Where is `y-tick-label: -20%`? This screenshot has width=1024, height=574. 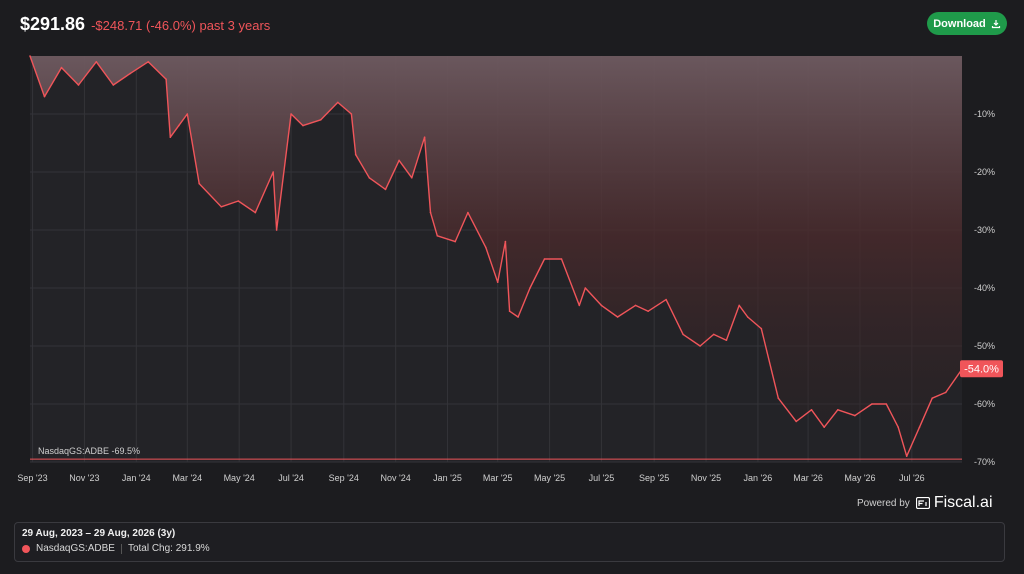 y-tick-label: -20% is located at coordinates (984, 172).